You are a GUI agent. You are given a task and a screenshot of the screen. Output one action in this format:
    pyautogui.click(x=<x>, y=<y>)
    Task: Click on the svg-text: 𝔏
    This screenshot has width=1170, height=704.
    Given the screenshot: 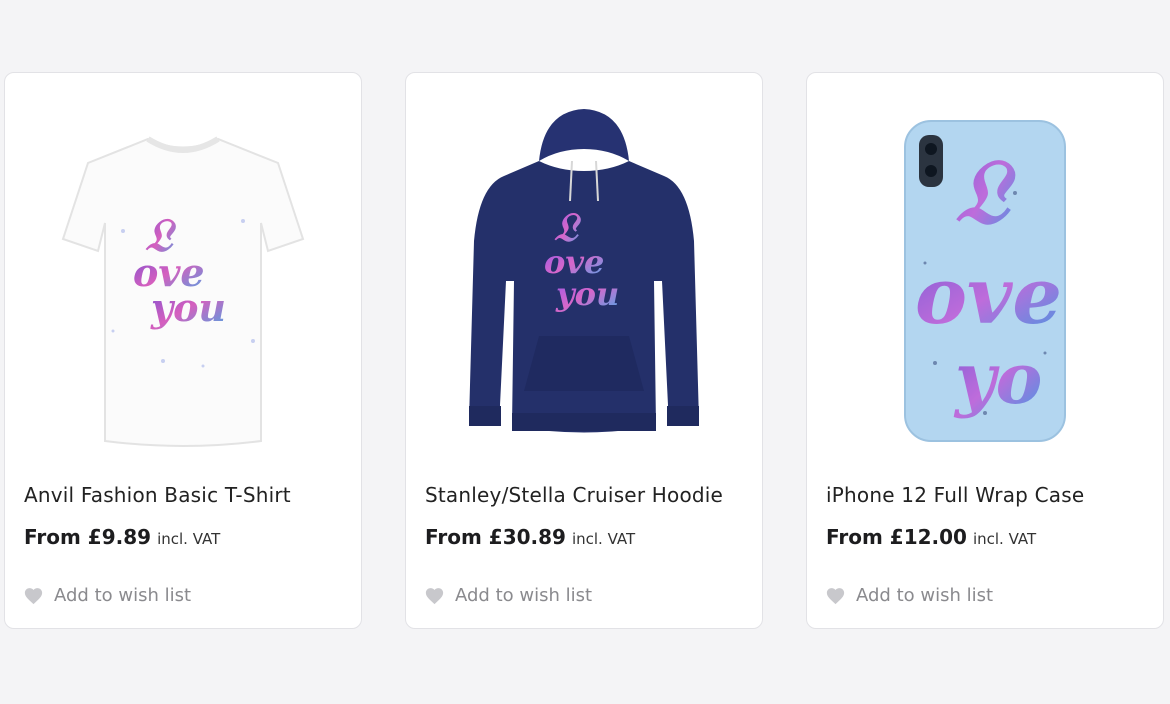 What is the action you would take?
    pyautogui.click(x=986, y=192)
    